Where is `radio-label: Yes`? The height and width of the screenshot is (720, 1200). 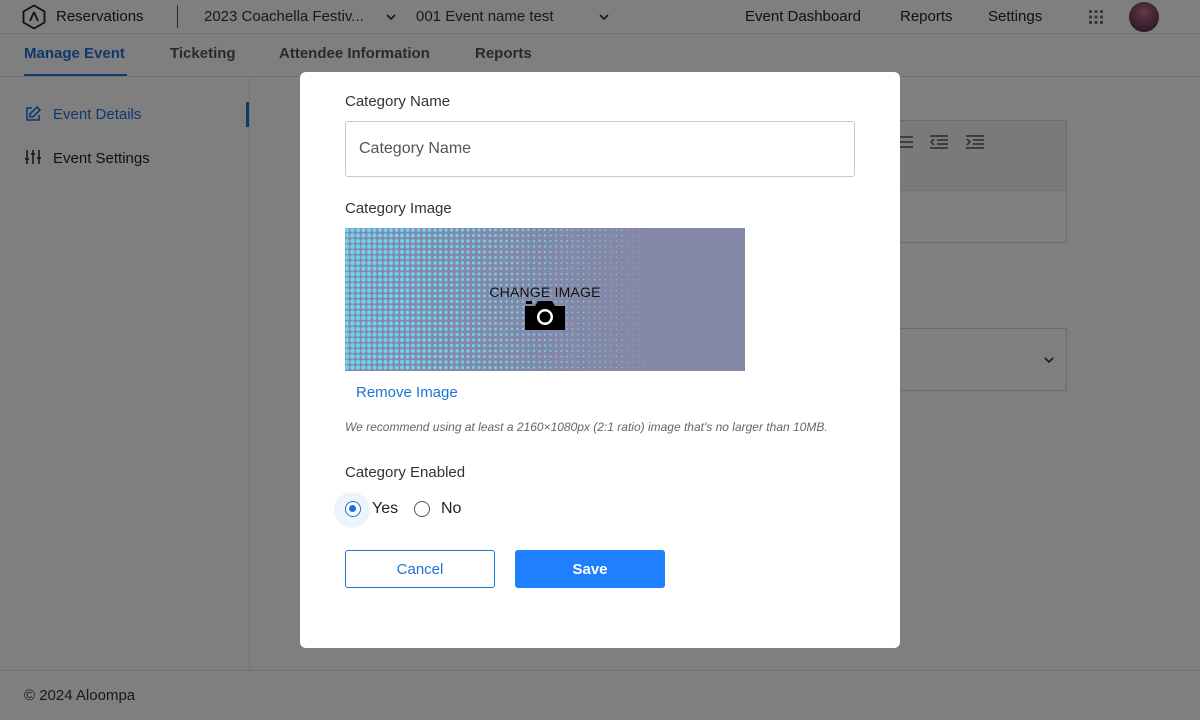
radio-label: Yes is located at coordinates (385, 508).